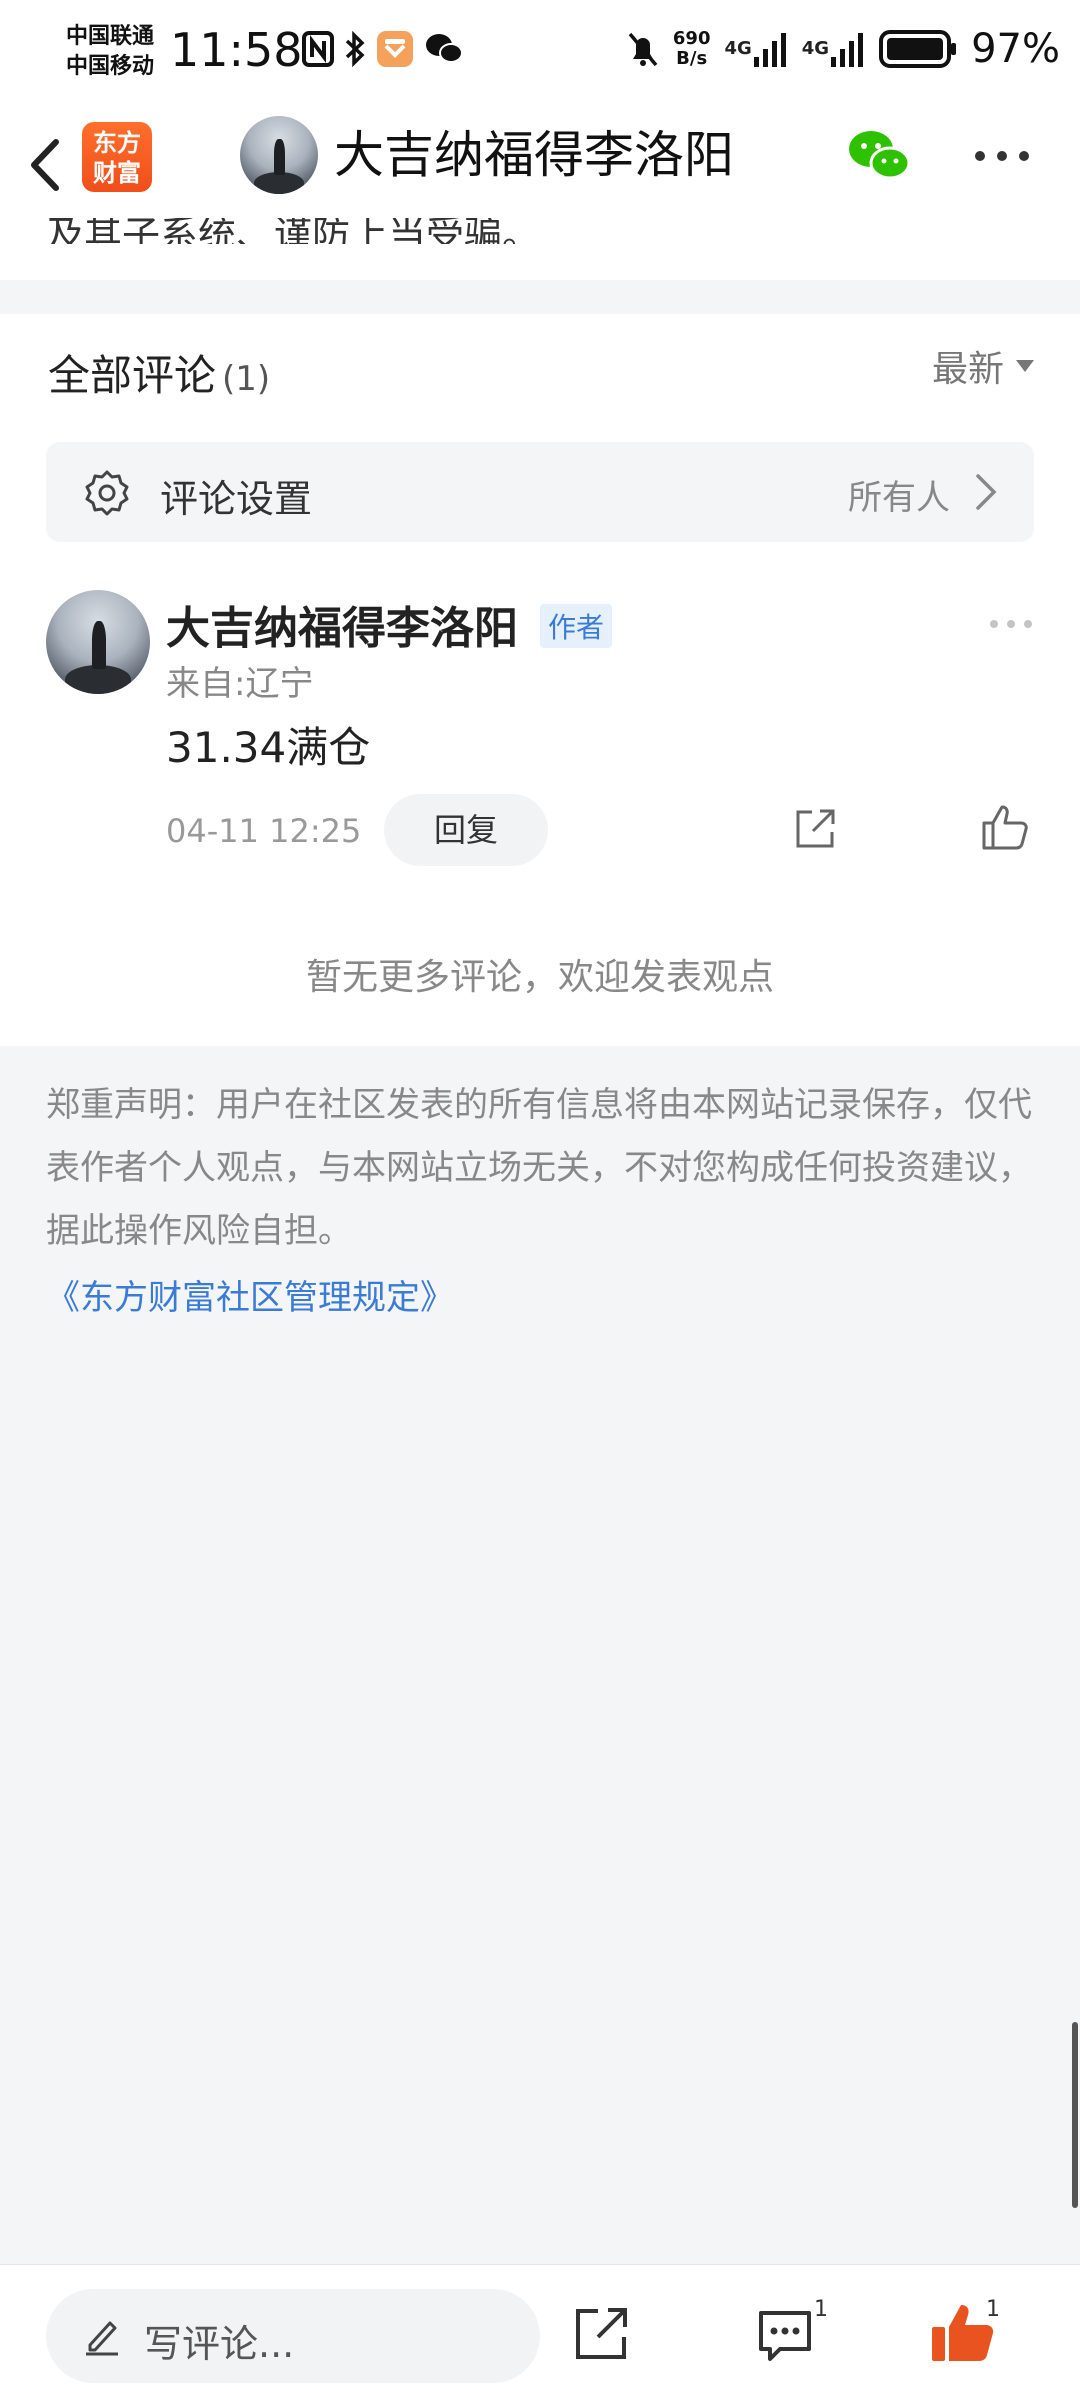 The width and height of the screenshot is (1080, 2401). I want to click on comment-settings-row: 评论设置 所有人, so click(540, 492).